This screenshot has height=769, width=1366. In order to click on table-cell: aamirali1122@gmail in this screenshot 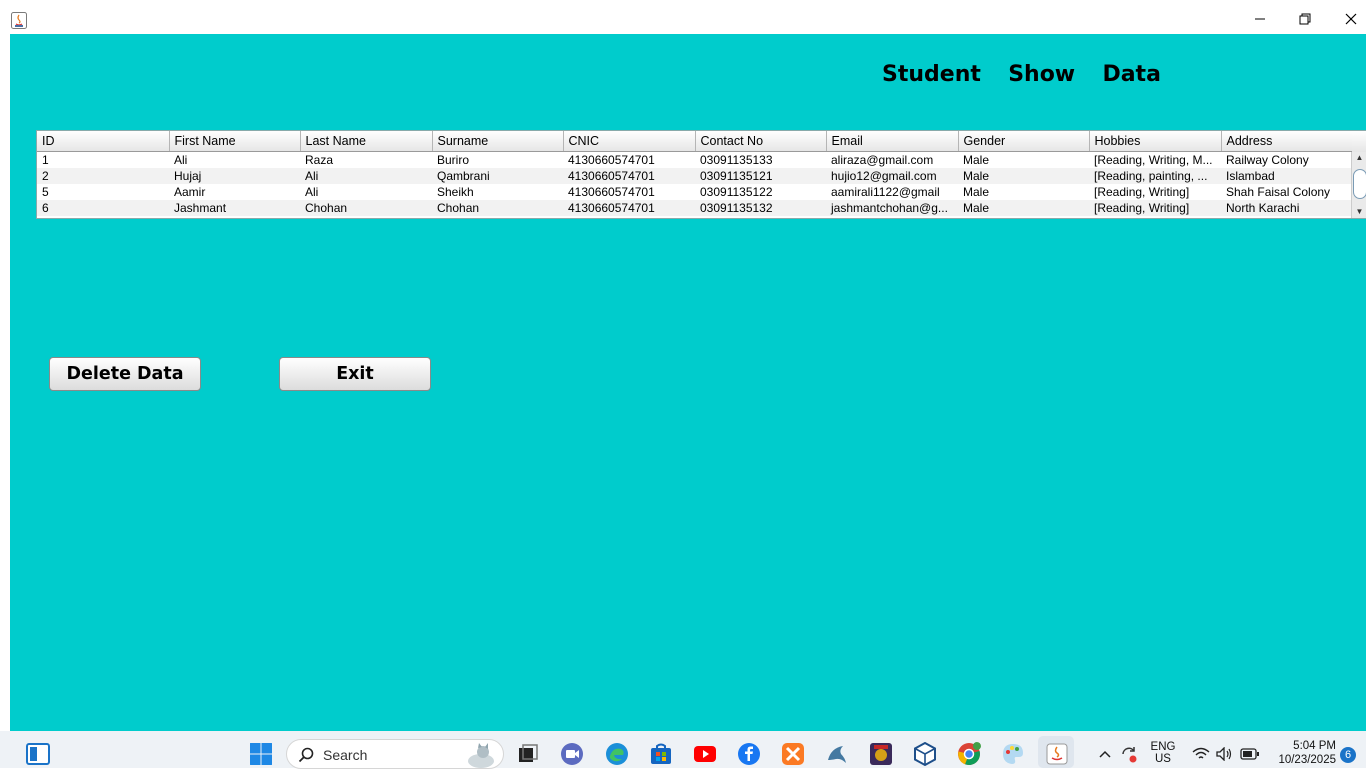, I will do `click(892, 192)`.